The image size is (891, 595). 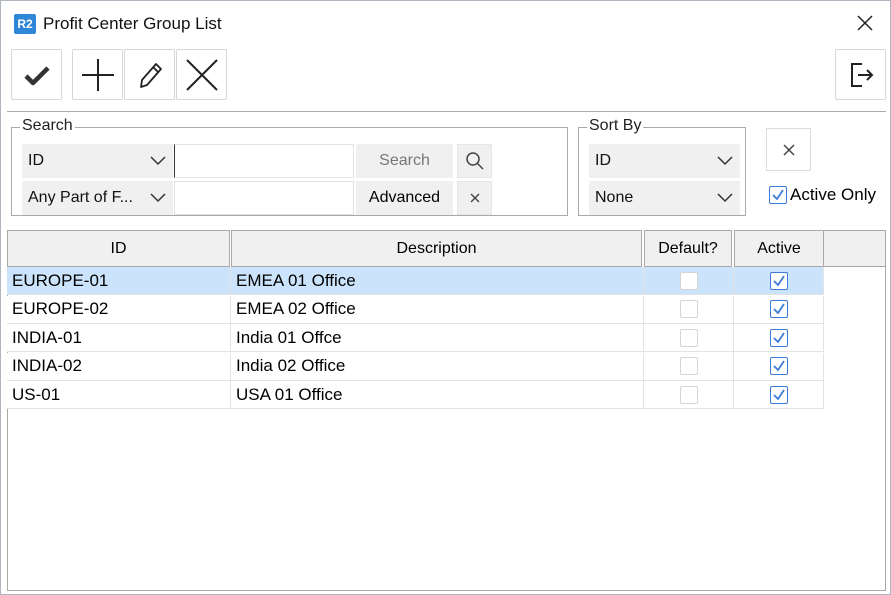 I want to click on table-row: EUROPE-02 EMEA 02 Office, so click(x=415, y=309).